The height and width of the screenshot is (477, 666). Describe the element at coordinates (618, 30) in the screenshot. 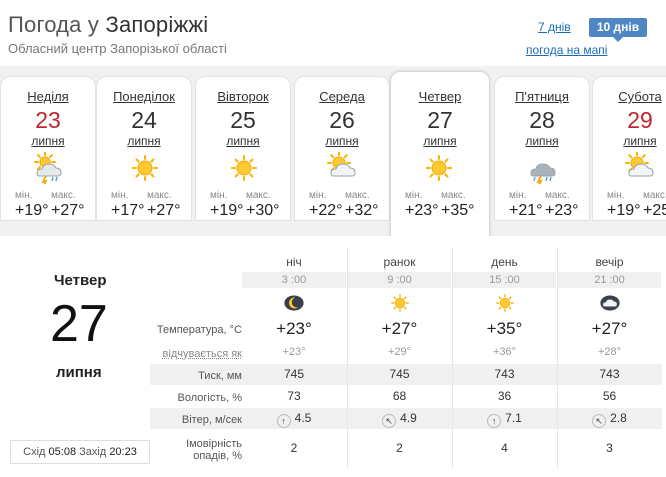

I see `nav-10-days-tab: 10 днів` at that location.